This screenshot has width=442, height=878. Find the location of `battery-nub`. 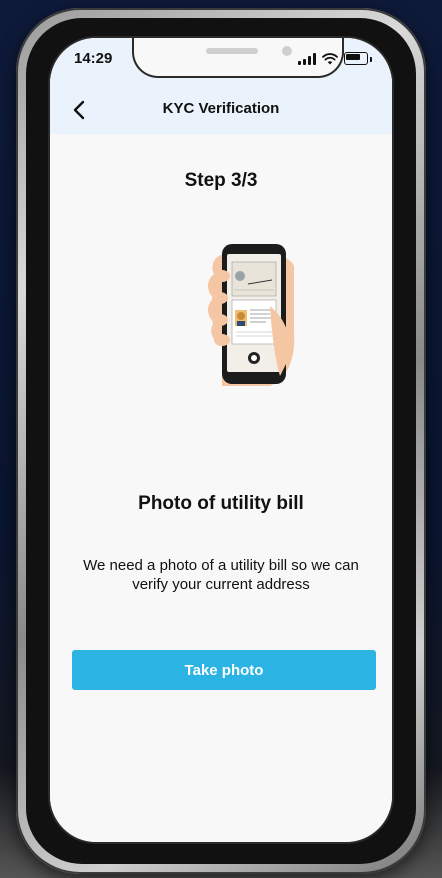

battery-nub is located at coordinates (371, 59).